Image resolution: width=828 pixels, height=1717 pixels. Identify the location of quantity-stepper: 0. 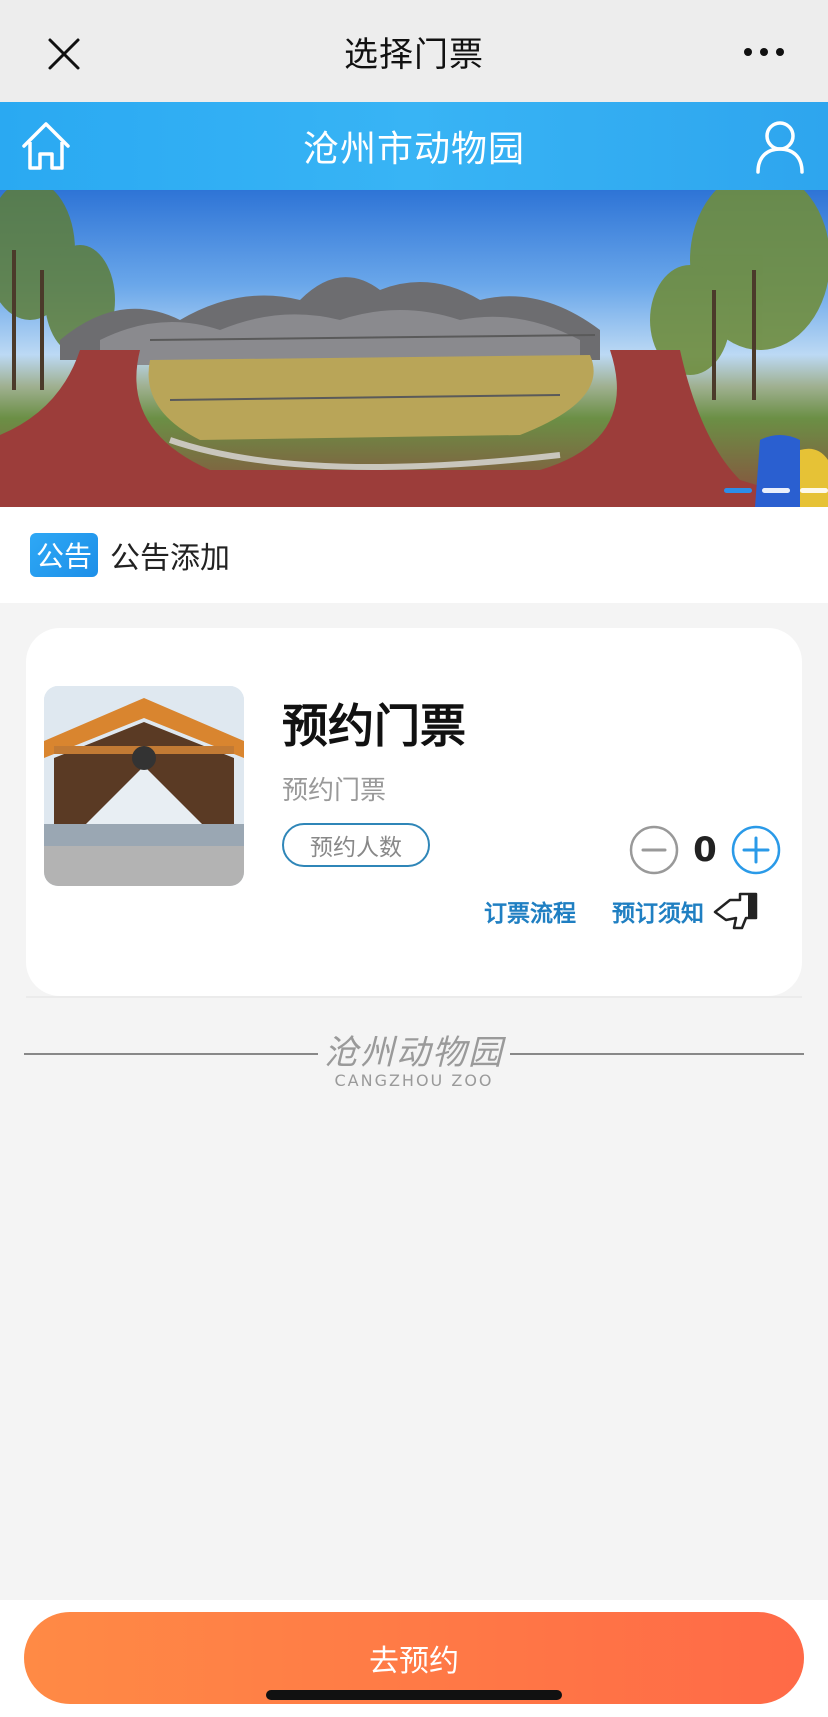
(705, 850).